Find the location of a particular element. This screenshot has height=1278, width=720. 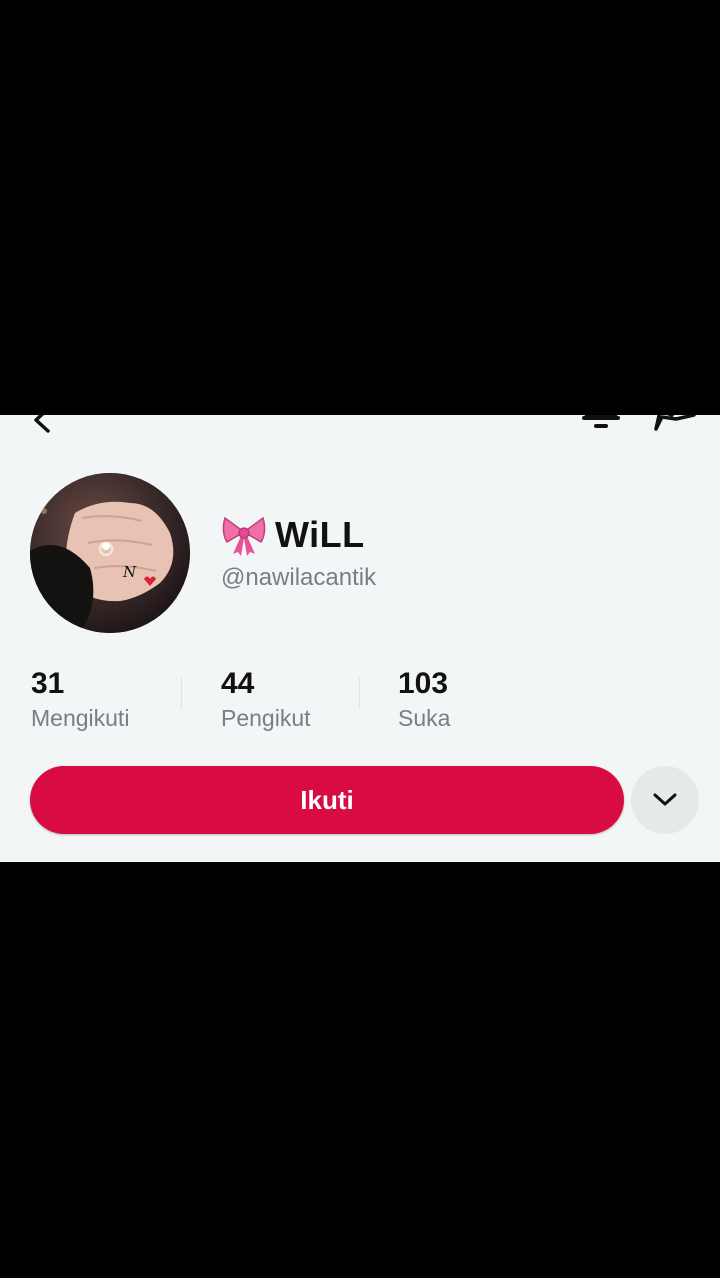

name-row: WiLL is located at coordinates (293, 535).